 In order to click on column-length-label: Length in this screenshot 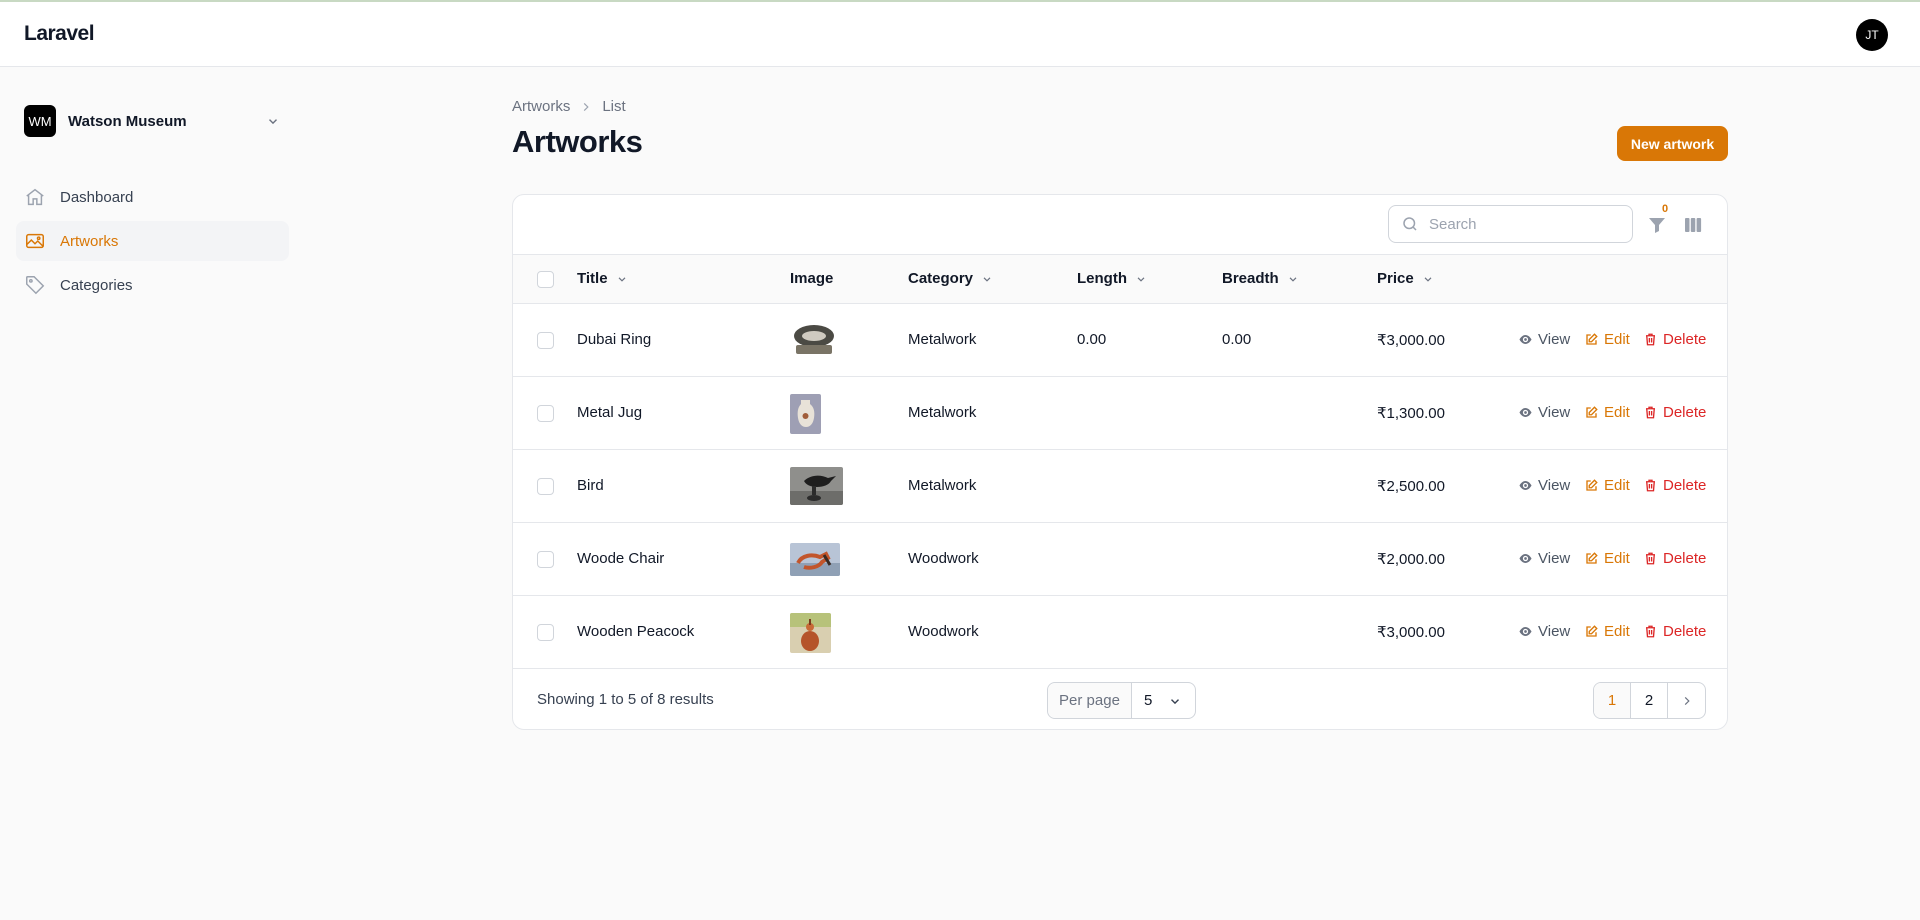, I will do `click(1102, 278)`.